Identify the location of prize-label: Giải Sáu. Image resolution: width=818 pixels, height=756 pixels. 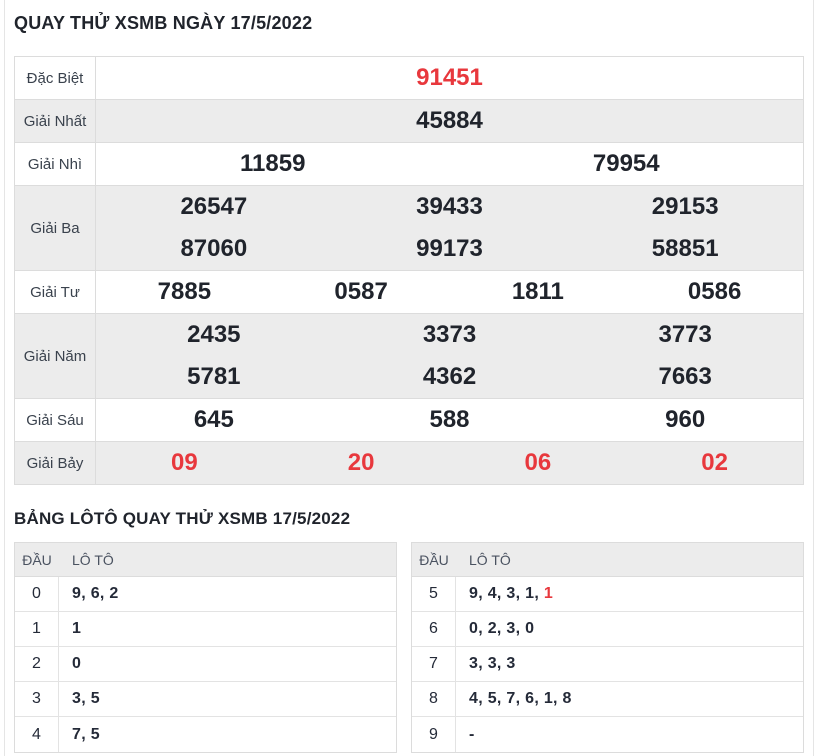
(55, 420).